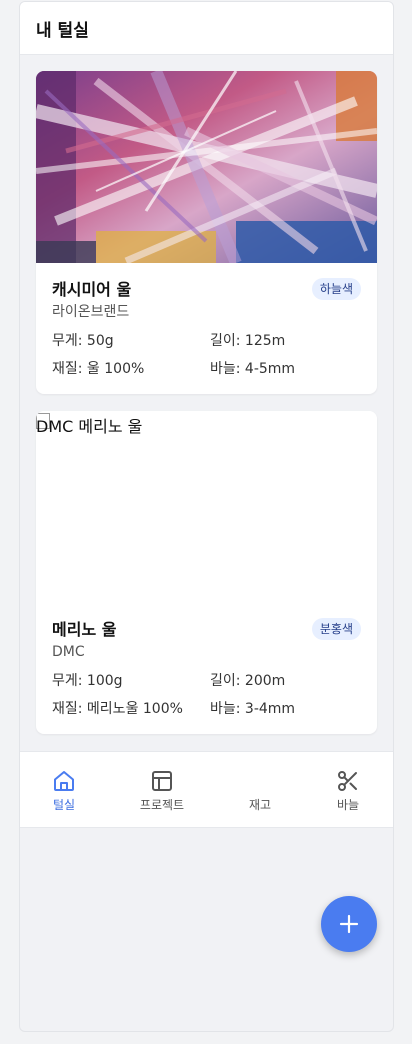 The width and height of the screenshot is (412, 1044). What do you see at coordinates (117, 709) in the screenshot?
I see `yarn-material: 재질: 메리노울 100%` at bounding box center [117, 709].